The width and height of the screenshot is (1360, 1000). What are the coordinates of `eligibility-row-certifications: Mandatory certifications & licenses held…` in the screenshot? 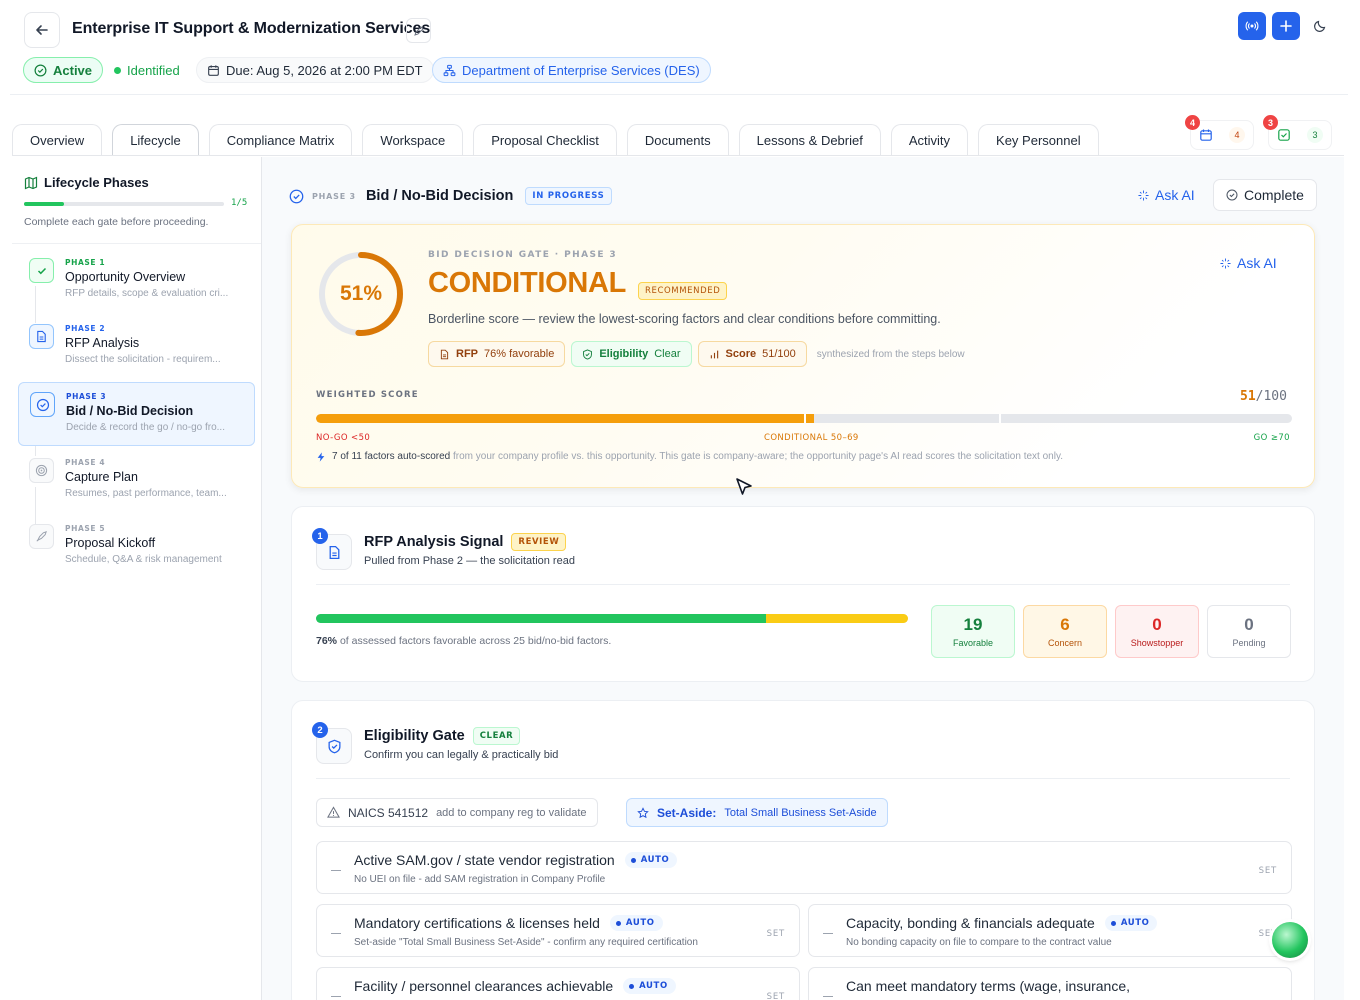 It's located at (558, 930).